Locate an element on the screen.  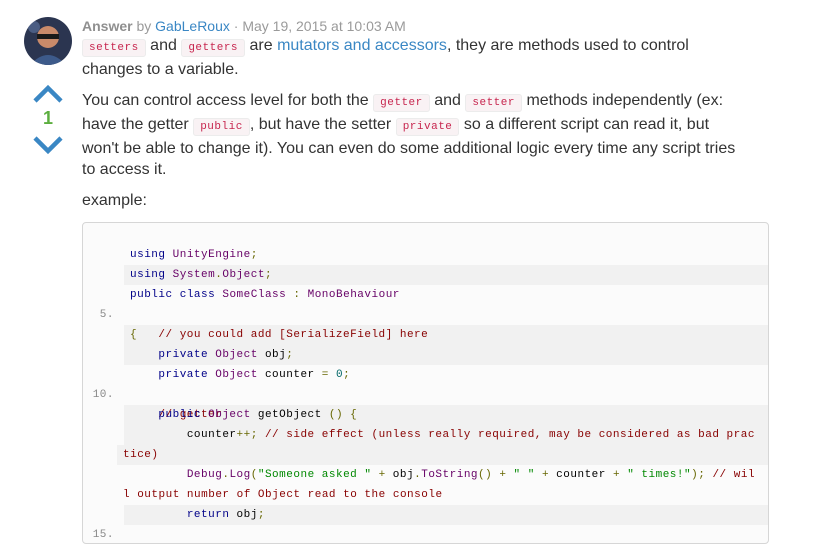
code-line: private Object obj; is located at coordinates (425, 345).